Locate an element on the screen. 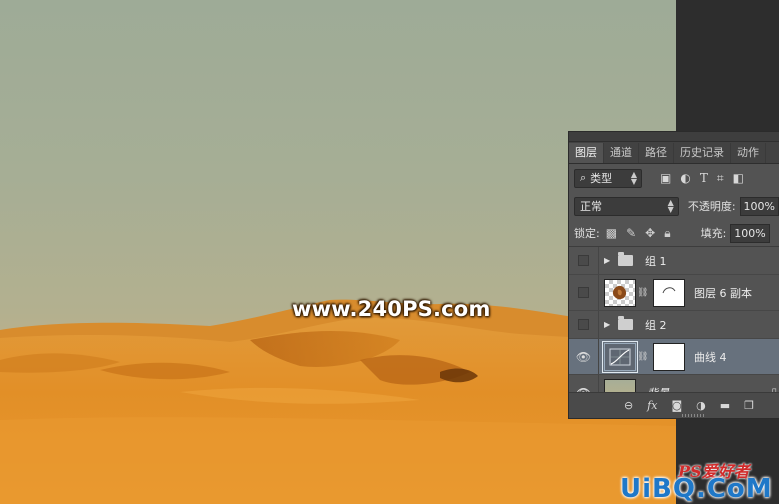 This screenshot has height=504, width=779. curves-adjustment-icon is located at coordinates (620, 356).